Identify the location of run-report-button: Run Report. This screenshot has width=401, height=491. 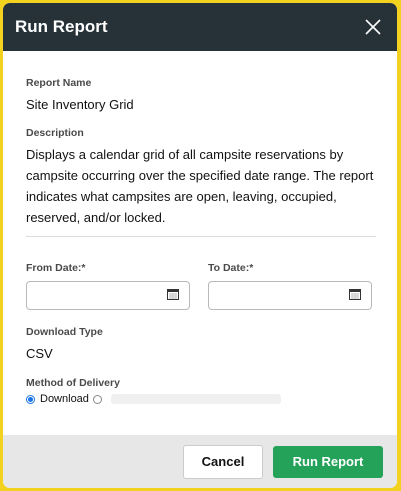
(328, 461).